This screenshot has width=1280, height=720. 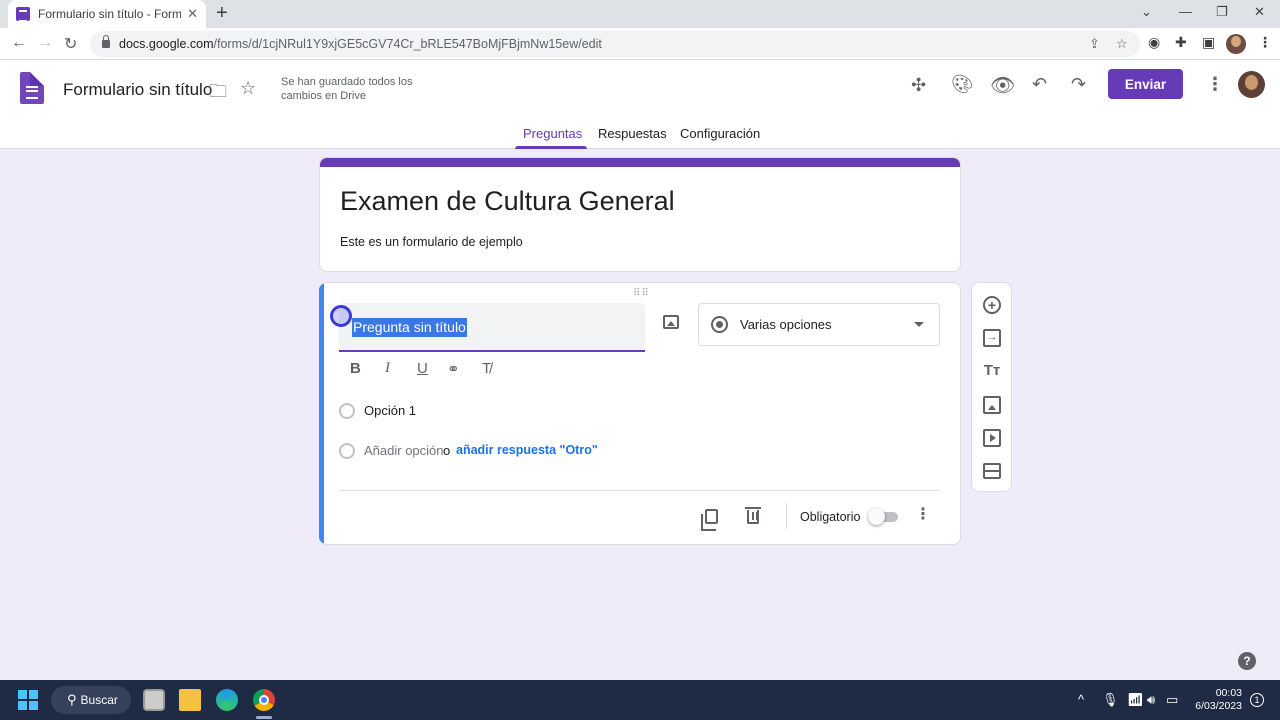 What do you see at coordinates (1039, 84) in the screenshot?
I see `undo-icon: ↶` at bounding box center [1039, 84].